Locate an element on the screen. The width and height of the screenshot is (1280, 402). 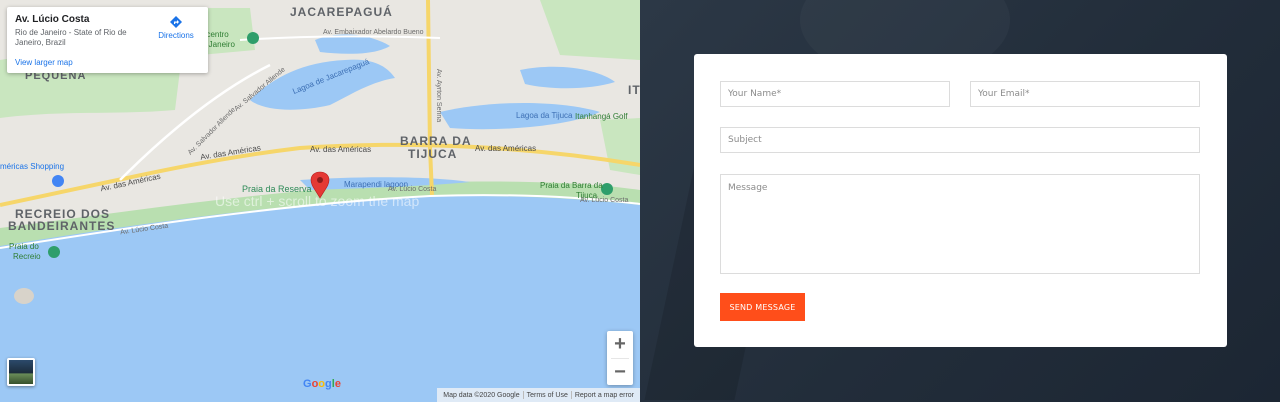
message-field is located at coordinates (960, 224).